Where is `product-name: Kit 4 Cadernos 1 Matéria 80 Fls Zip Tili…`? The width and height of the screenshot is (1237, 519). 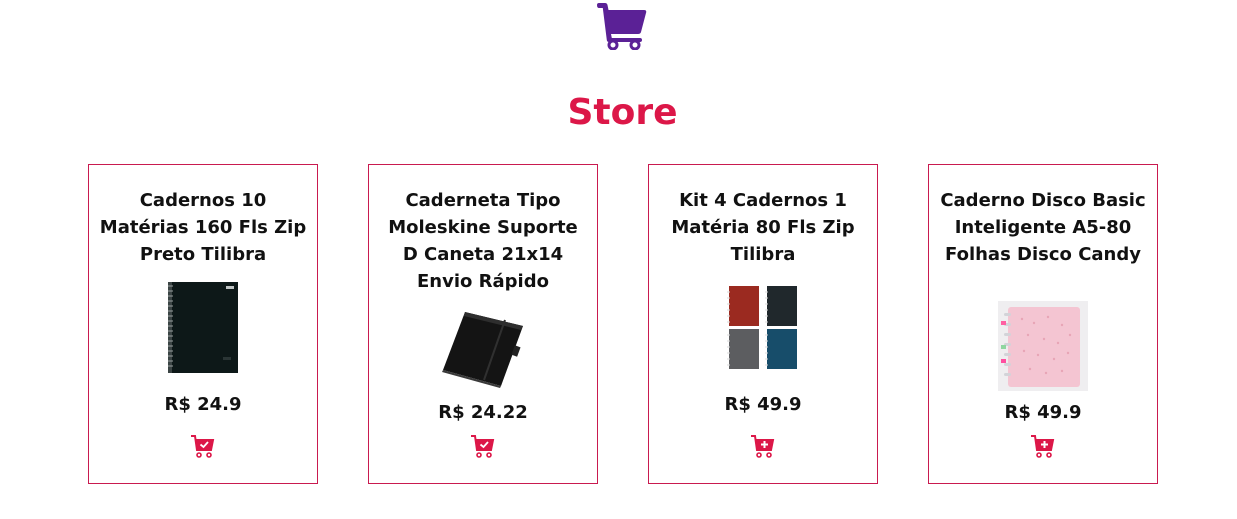
product-name: Kit 4 Cadernos 1 Matéria 80 Fls Zip Tili… is located at coordinates (763, 227).